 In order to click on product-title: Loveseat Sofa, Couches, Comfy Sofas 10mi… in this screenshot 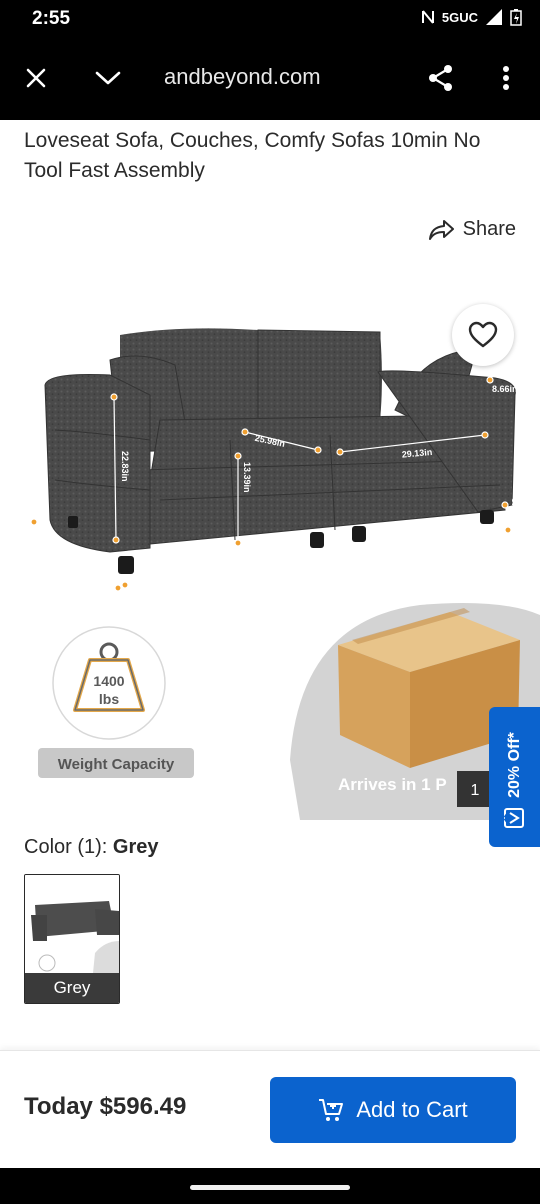, I will do `click(252, 155)`.